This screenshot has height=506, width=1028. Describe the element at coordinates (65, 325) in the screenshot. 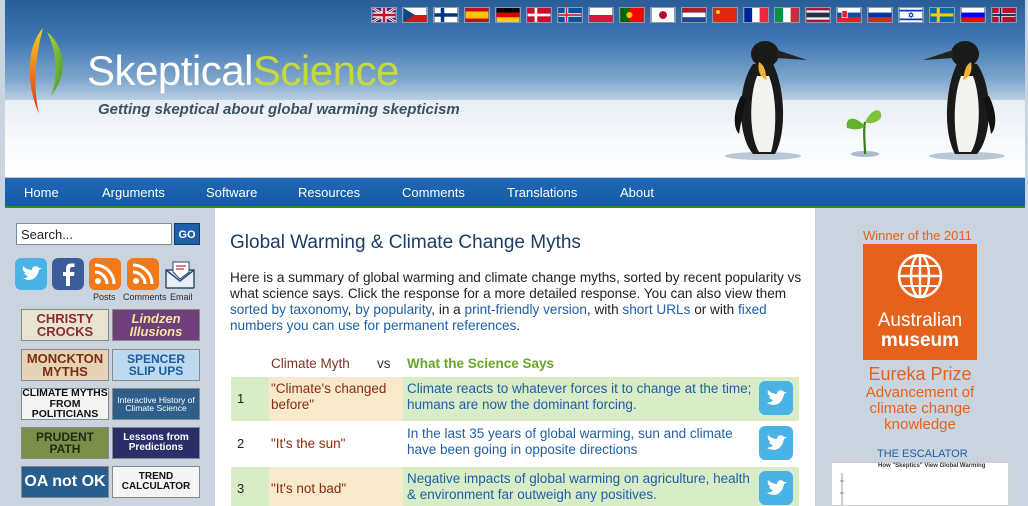

I see `christy-crocks-banner: CHRISTY CROCKS` at that location.